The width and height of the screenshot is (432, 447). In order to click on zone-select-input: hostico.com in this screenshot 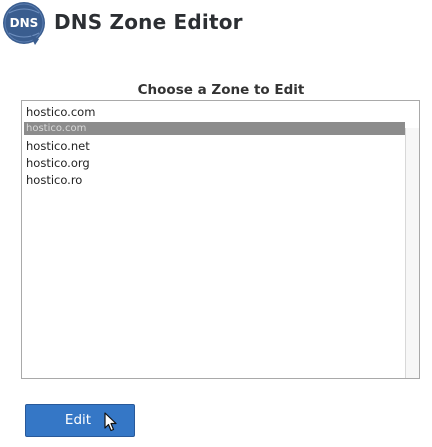, I will do `click(214, 112)`.